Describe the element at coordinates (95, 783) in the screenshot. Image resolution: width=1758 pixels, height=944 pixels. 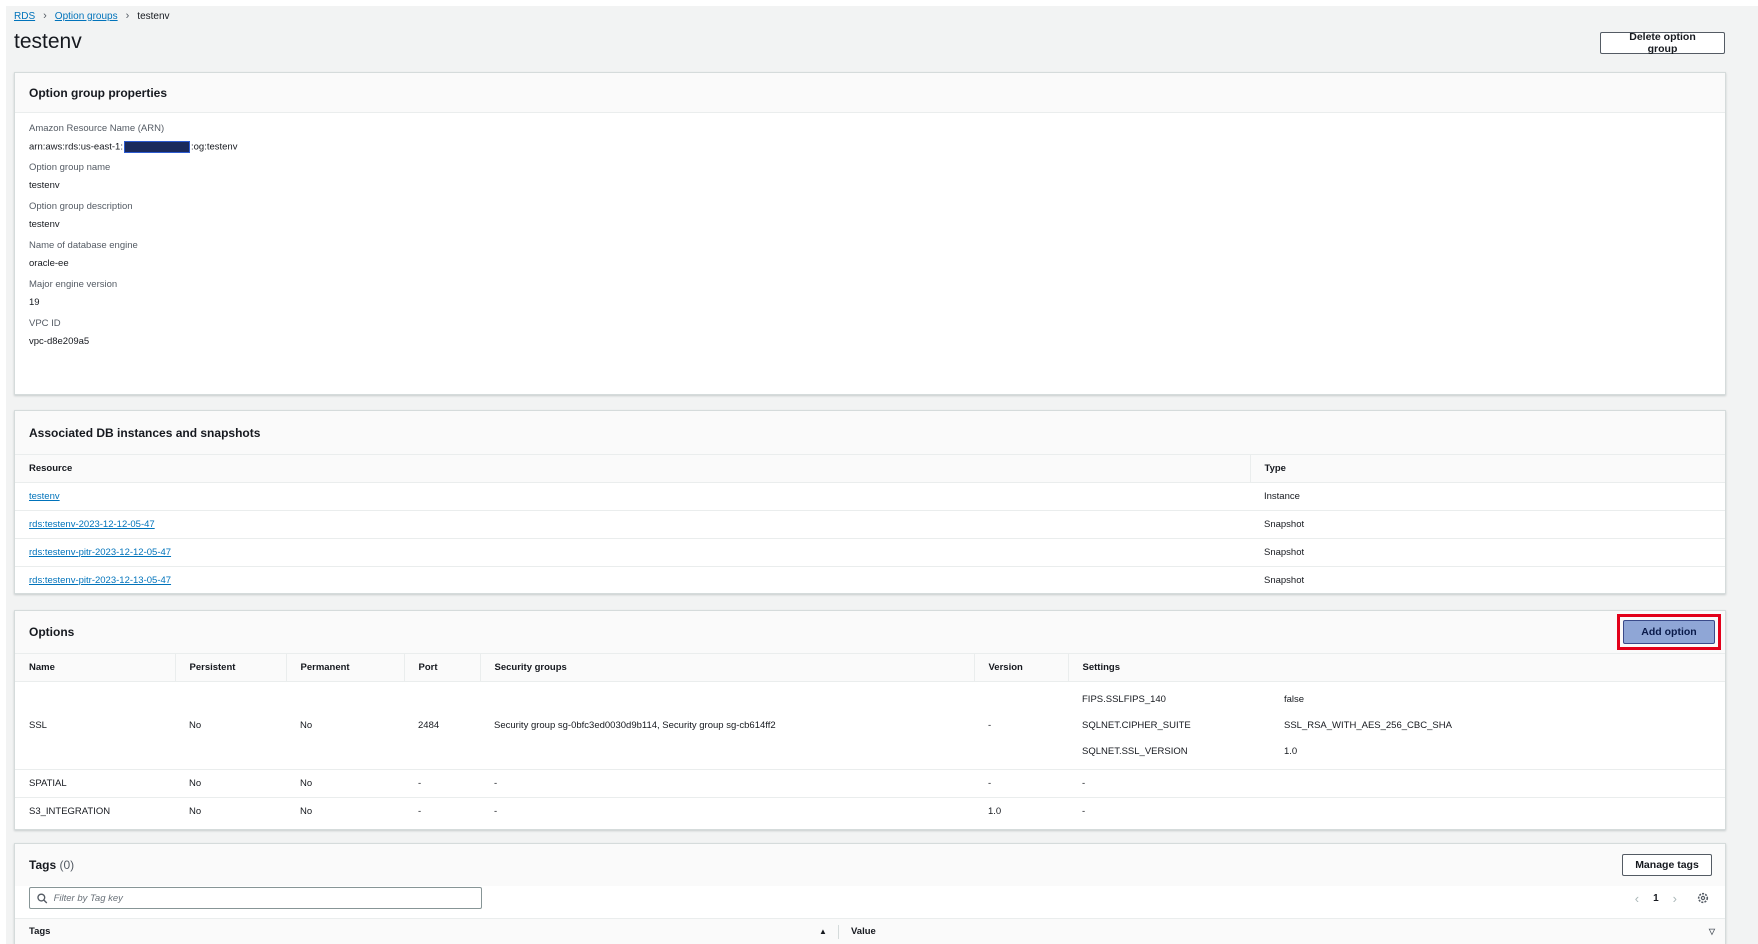
I see `option-name: SPATIAL` at that location.